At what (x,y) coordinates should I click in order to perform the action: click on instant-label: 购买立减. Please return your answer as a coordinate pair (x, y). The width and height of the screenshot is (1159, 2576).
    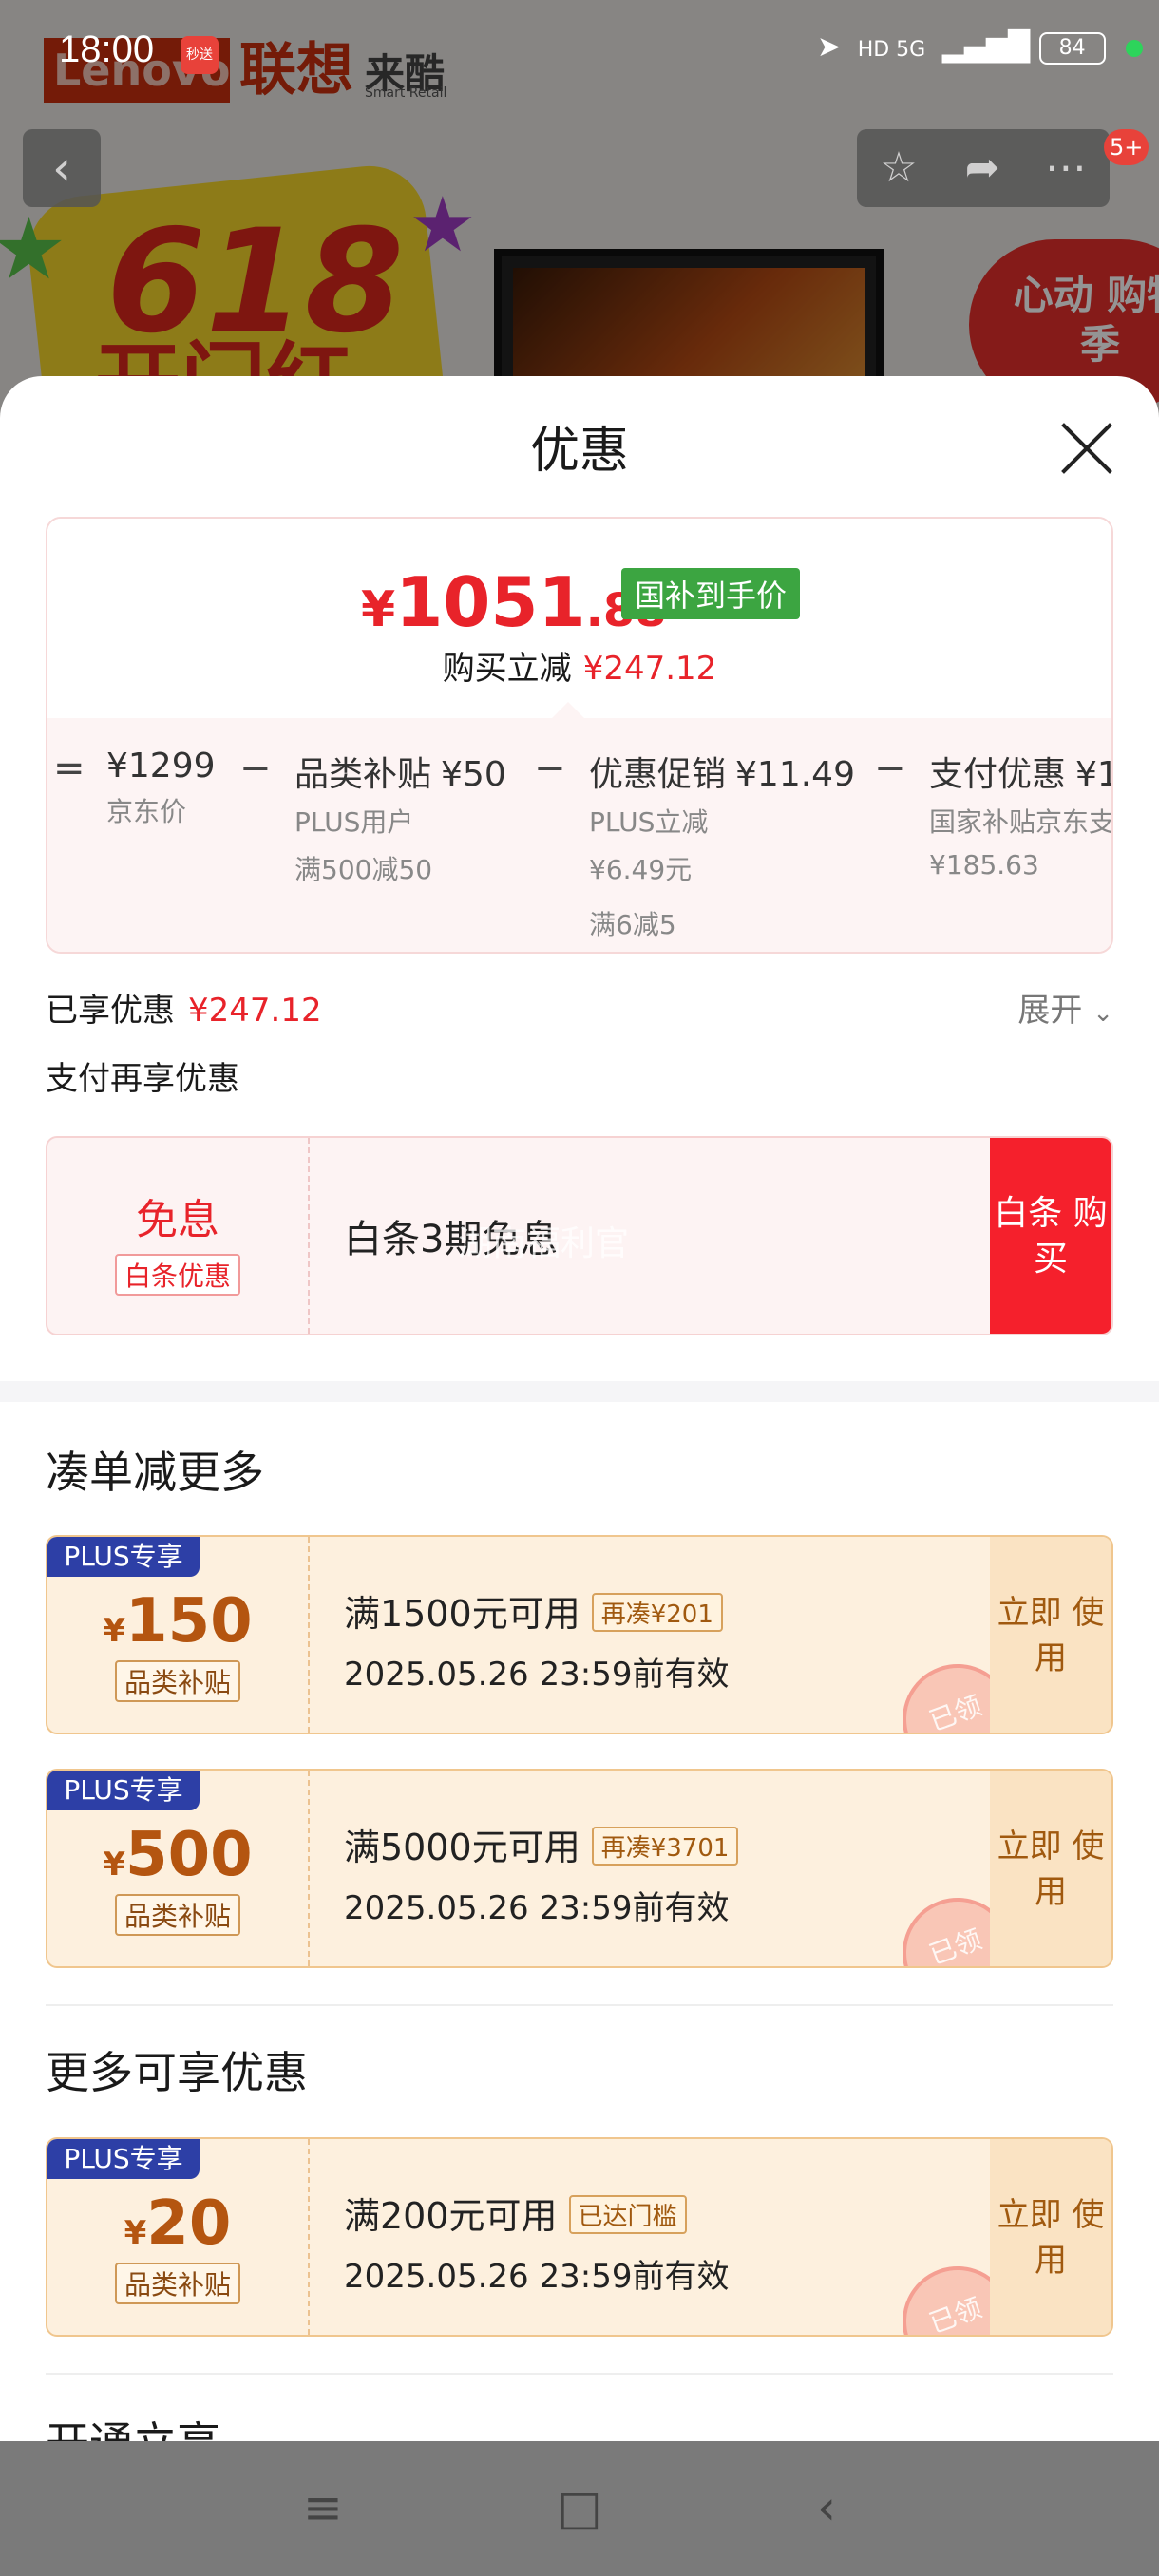
    Looking at the image, I should click on (507, 669).